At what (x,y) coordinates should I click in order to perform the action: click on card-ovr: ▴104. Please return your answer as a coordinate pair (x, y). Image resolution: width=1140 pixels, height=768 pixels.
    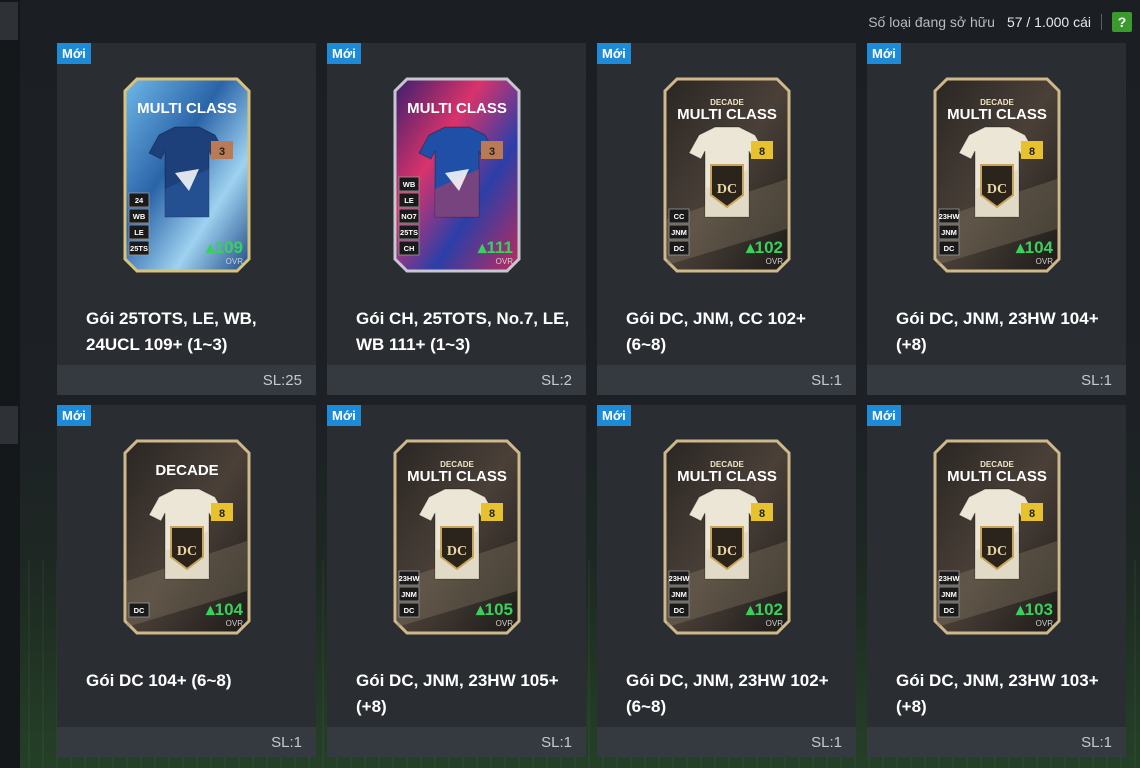
    Looking at the image, I should click on (1034, 247).